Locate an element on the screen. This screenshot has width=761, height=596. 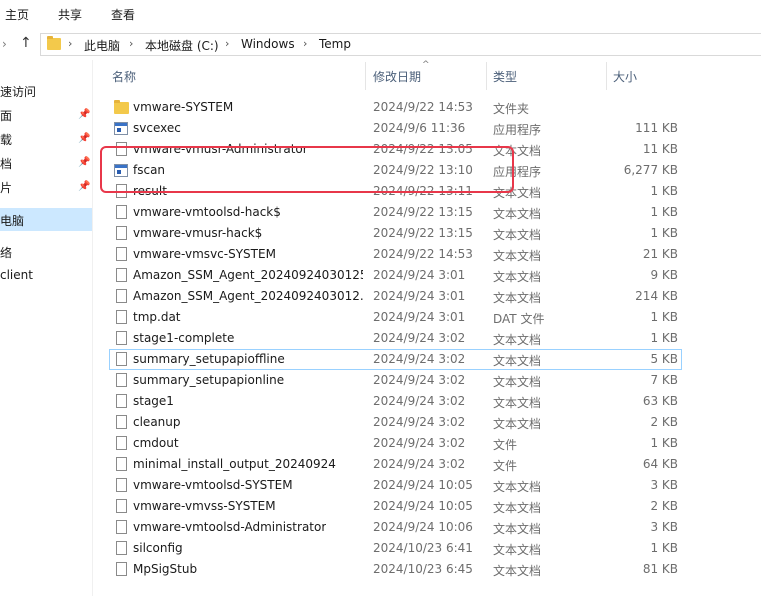
sidebar-item-pictures: 片 is located at coordinates (6, 187).